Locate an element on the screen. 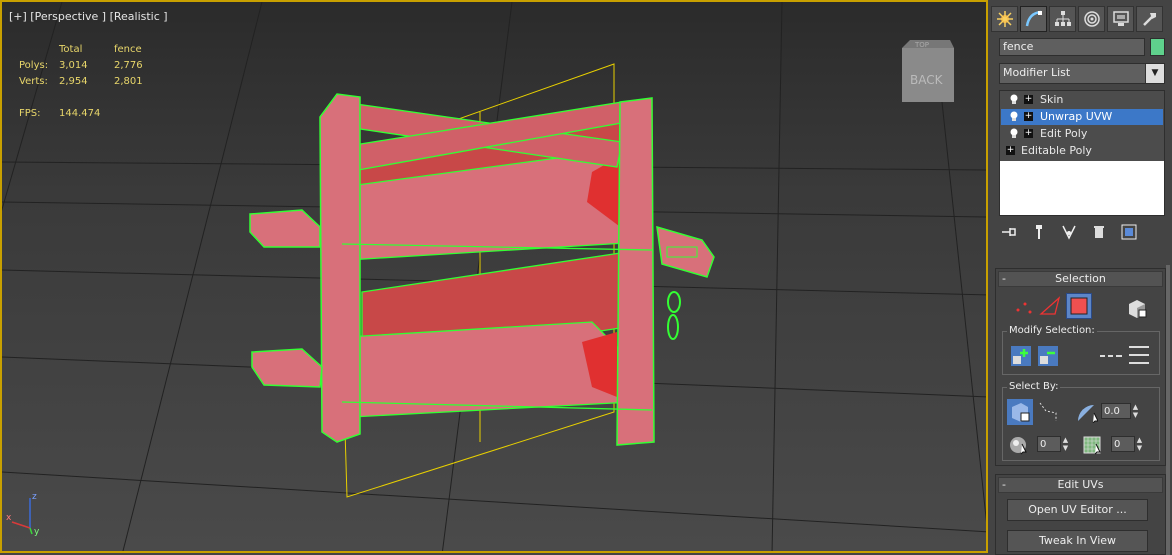  viewcube-face-label: BACK is located at coordinates (927, 80).